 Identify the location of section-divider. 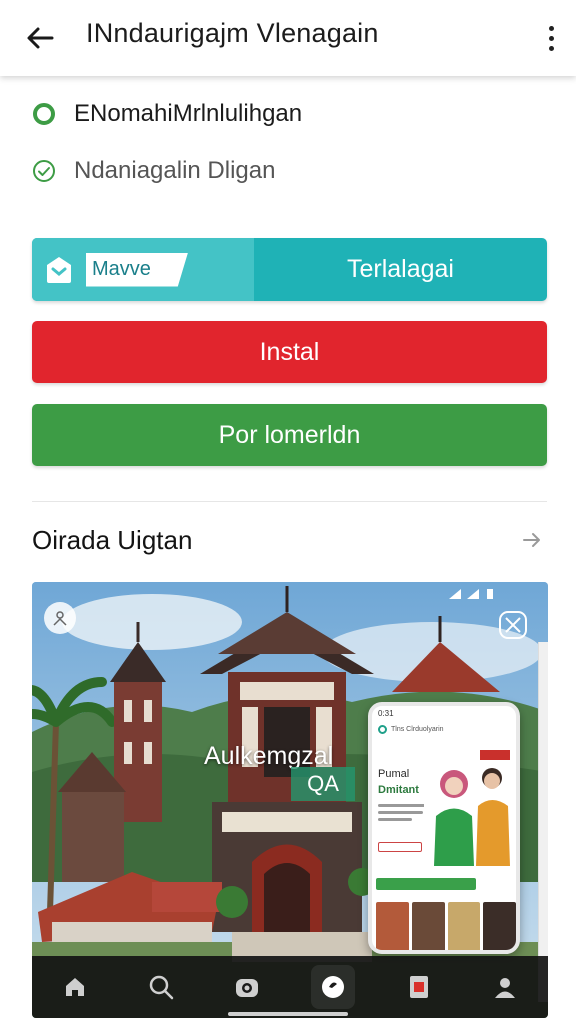
(289, 501).